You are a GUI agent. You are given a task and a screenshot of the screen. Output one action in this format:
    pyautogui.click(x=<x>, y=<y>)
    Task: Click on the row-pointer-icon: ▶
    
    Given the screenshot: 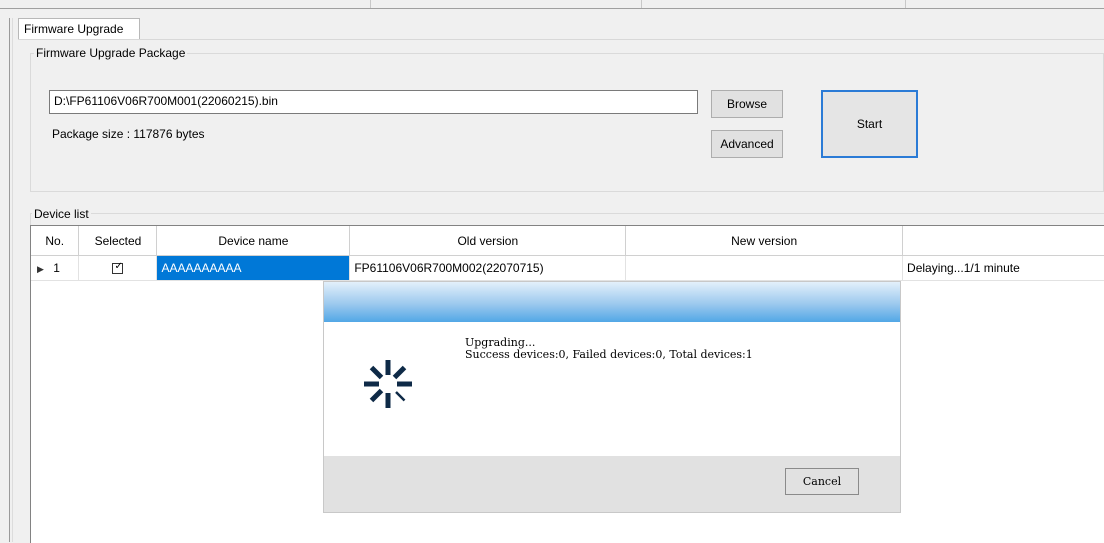 What is the action you would take?
    pyautogui.click(x=40, y=269)
    